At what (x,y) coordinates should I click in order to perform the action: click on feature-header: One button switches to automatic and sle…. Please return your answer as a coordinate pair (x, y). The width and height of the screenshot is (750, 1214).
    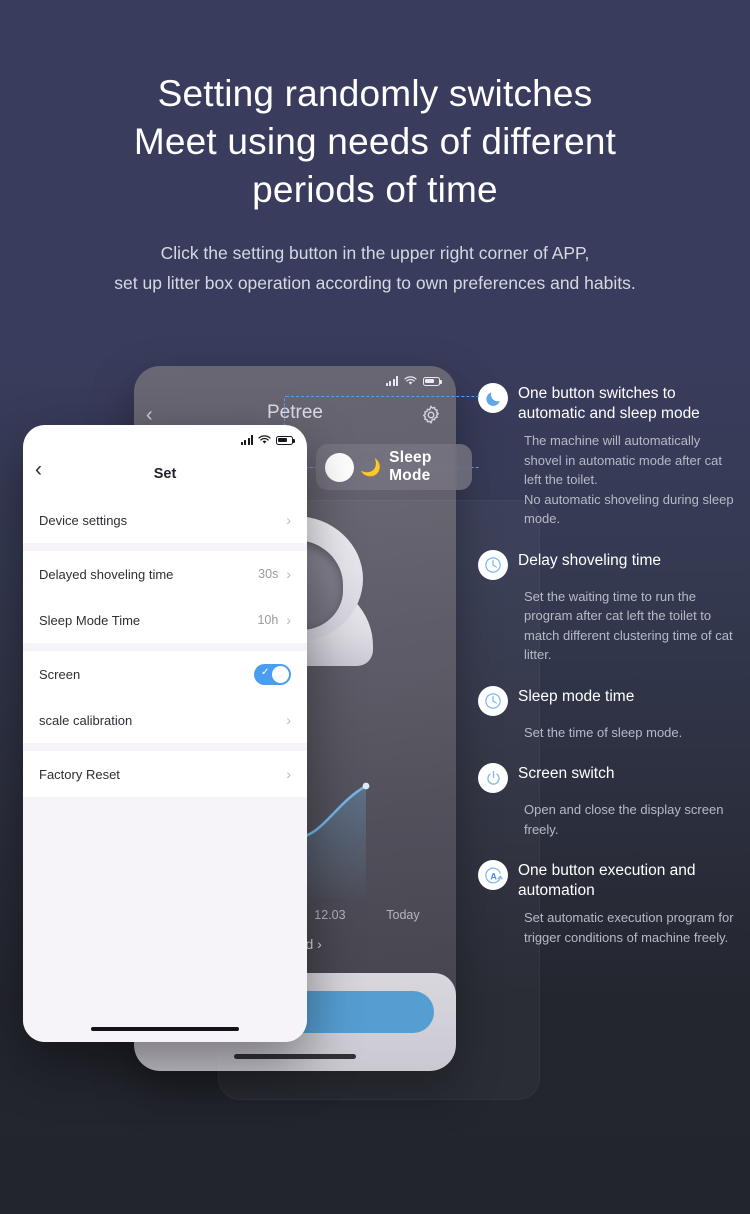
    Looking at the image, I should click on (609, 403).